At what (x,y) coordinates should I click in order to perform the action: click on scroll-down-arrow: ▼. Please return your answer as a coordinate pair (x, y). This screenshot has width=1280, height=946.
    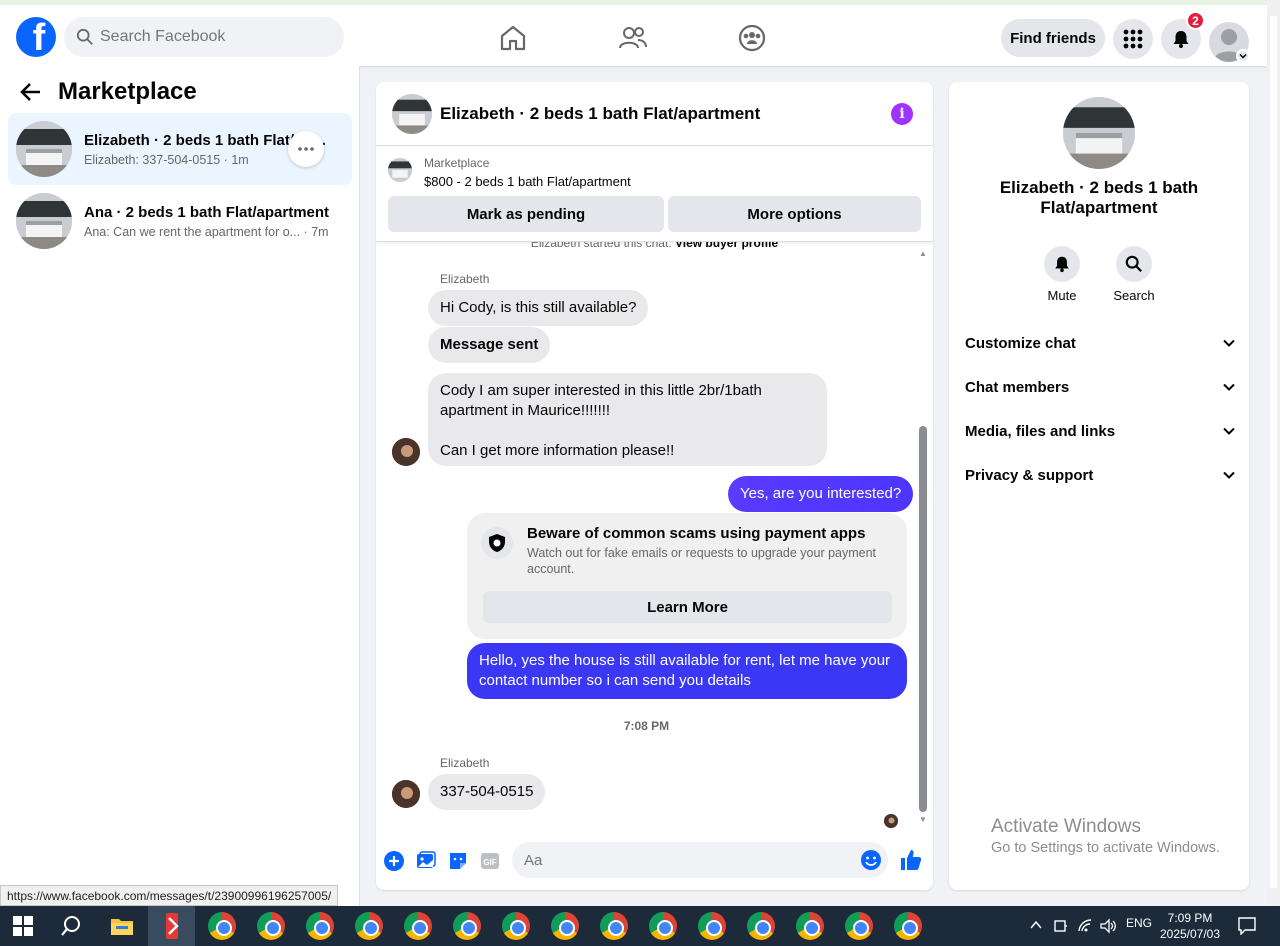
    Looking at the image, I should click on (923, 820).